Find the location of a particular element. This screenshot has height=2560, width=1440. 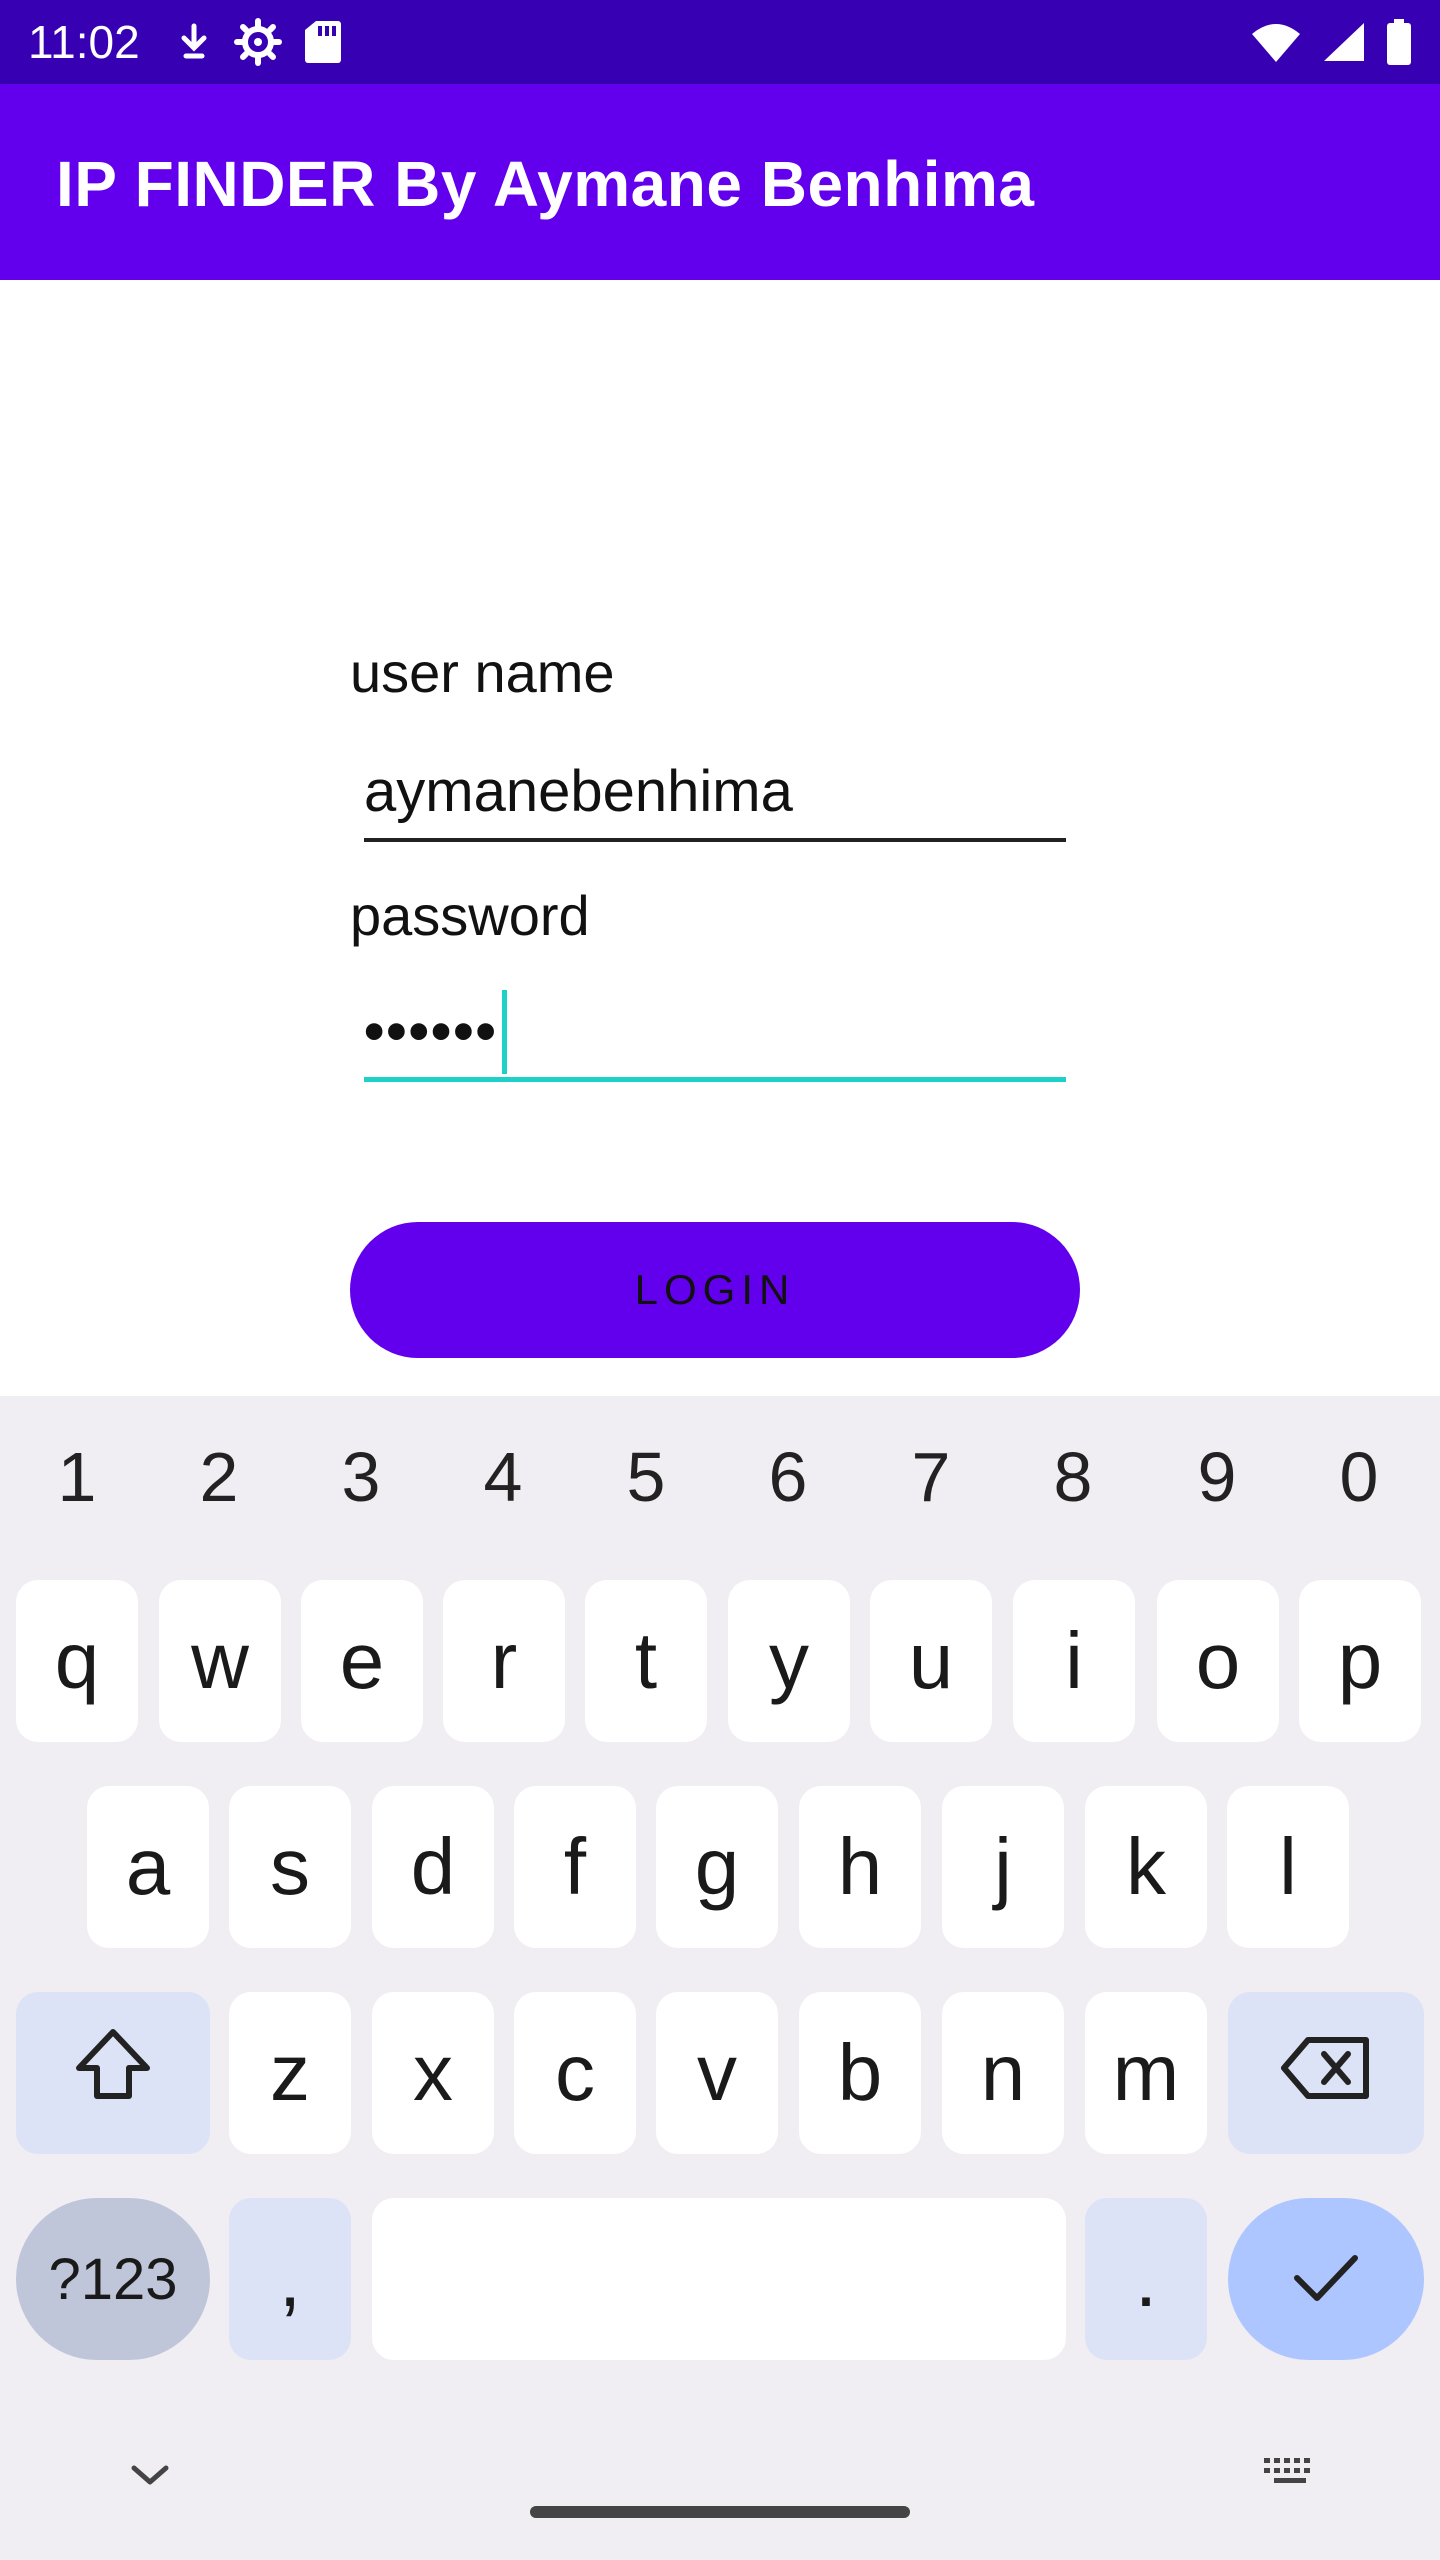

key-4: 4 is located at coordinates (503, 1477).